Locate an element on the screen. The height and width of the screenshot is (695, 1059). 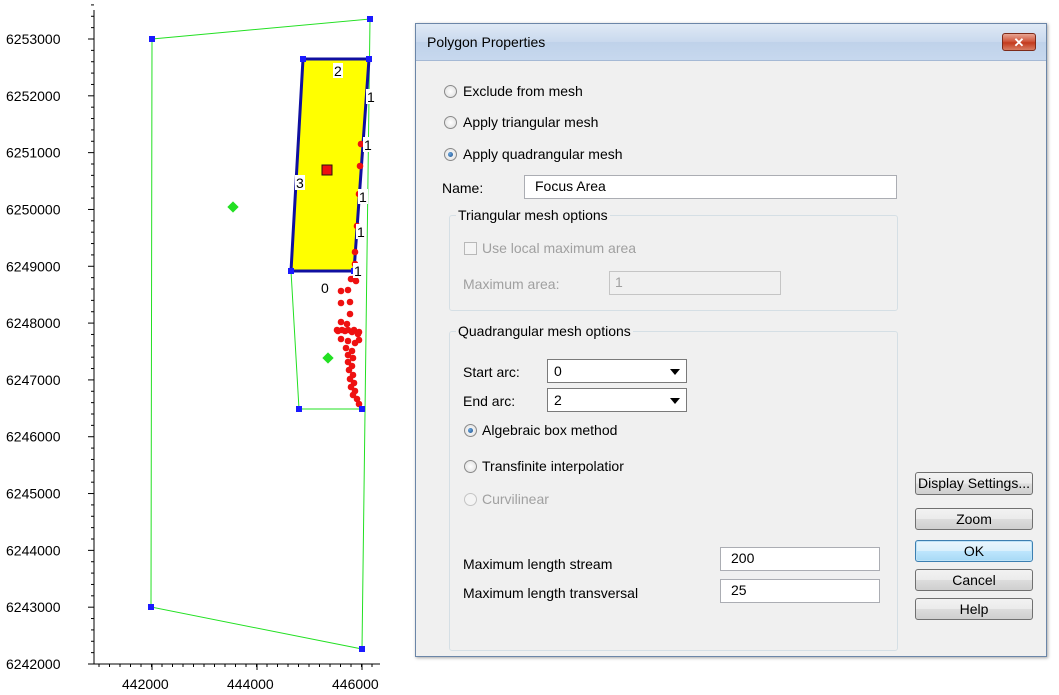
start-arc-value: 0 is located at coordinates (558, 371).